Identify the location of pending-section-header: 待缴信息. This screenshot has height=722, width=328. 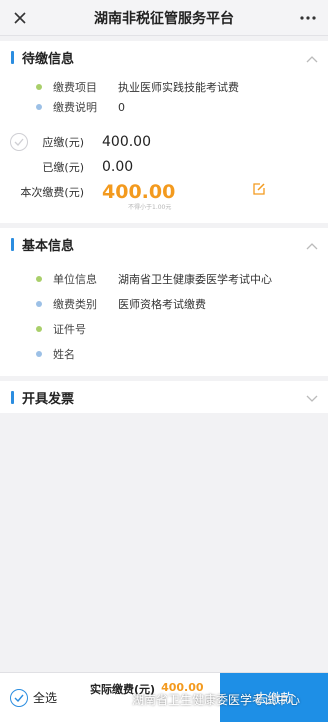
(164, 57).